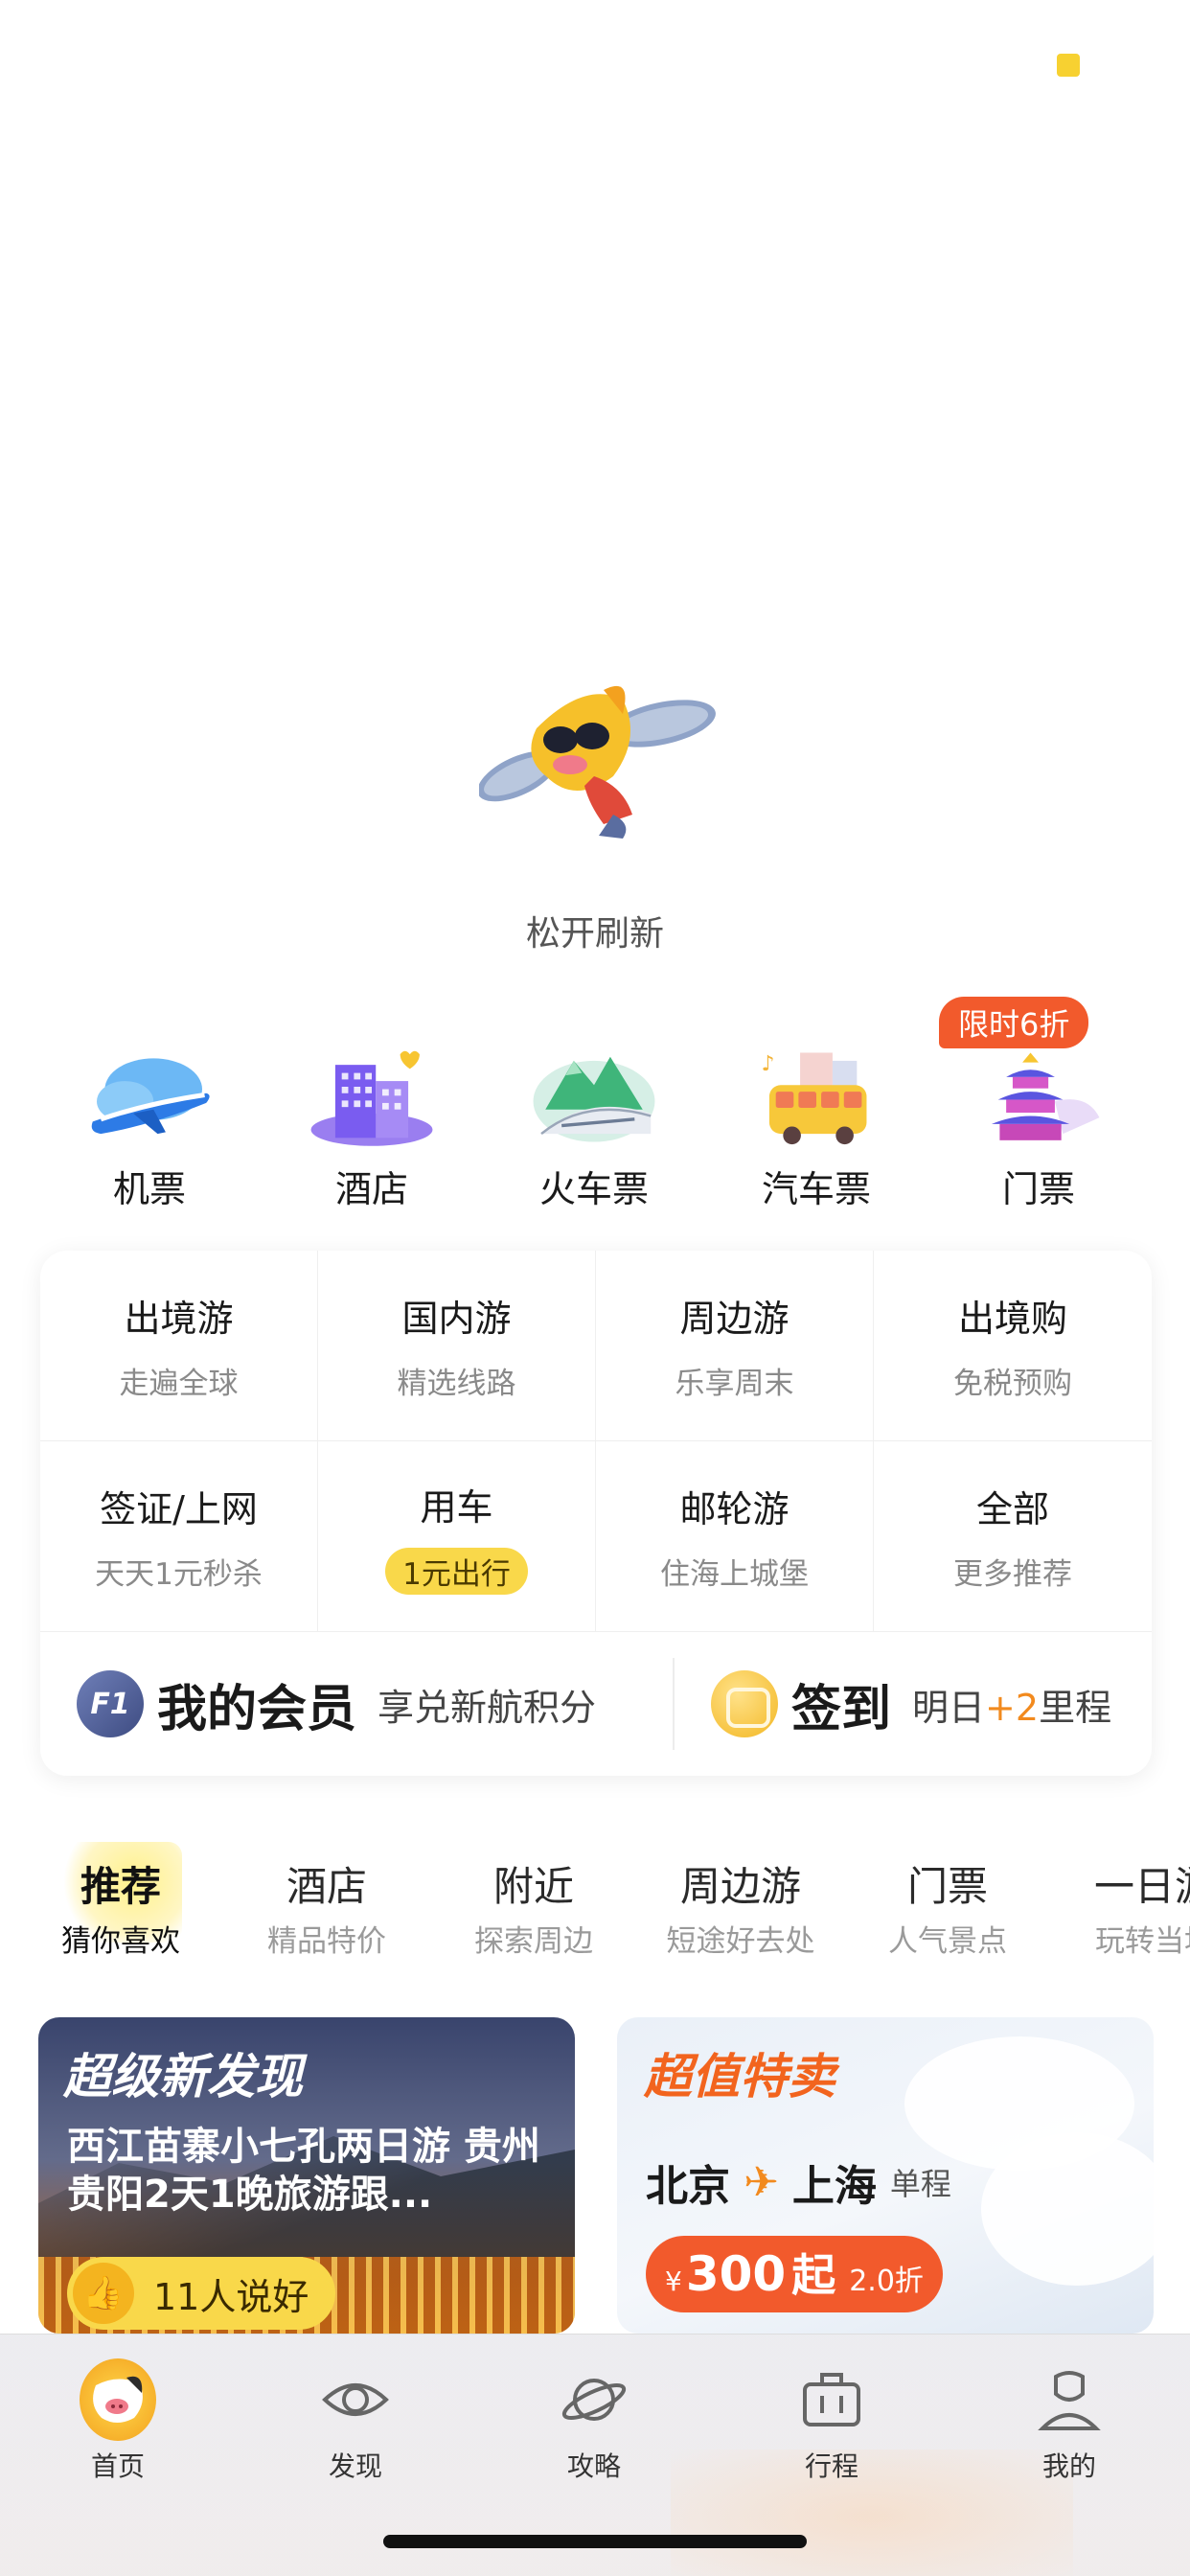  What do you see at coordinates (594, 2422) in the screenshot?
I see `nav-guides: 攻略` at bounding box center [594, 2422].